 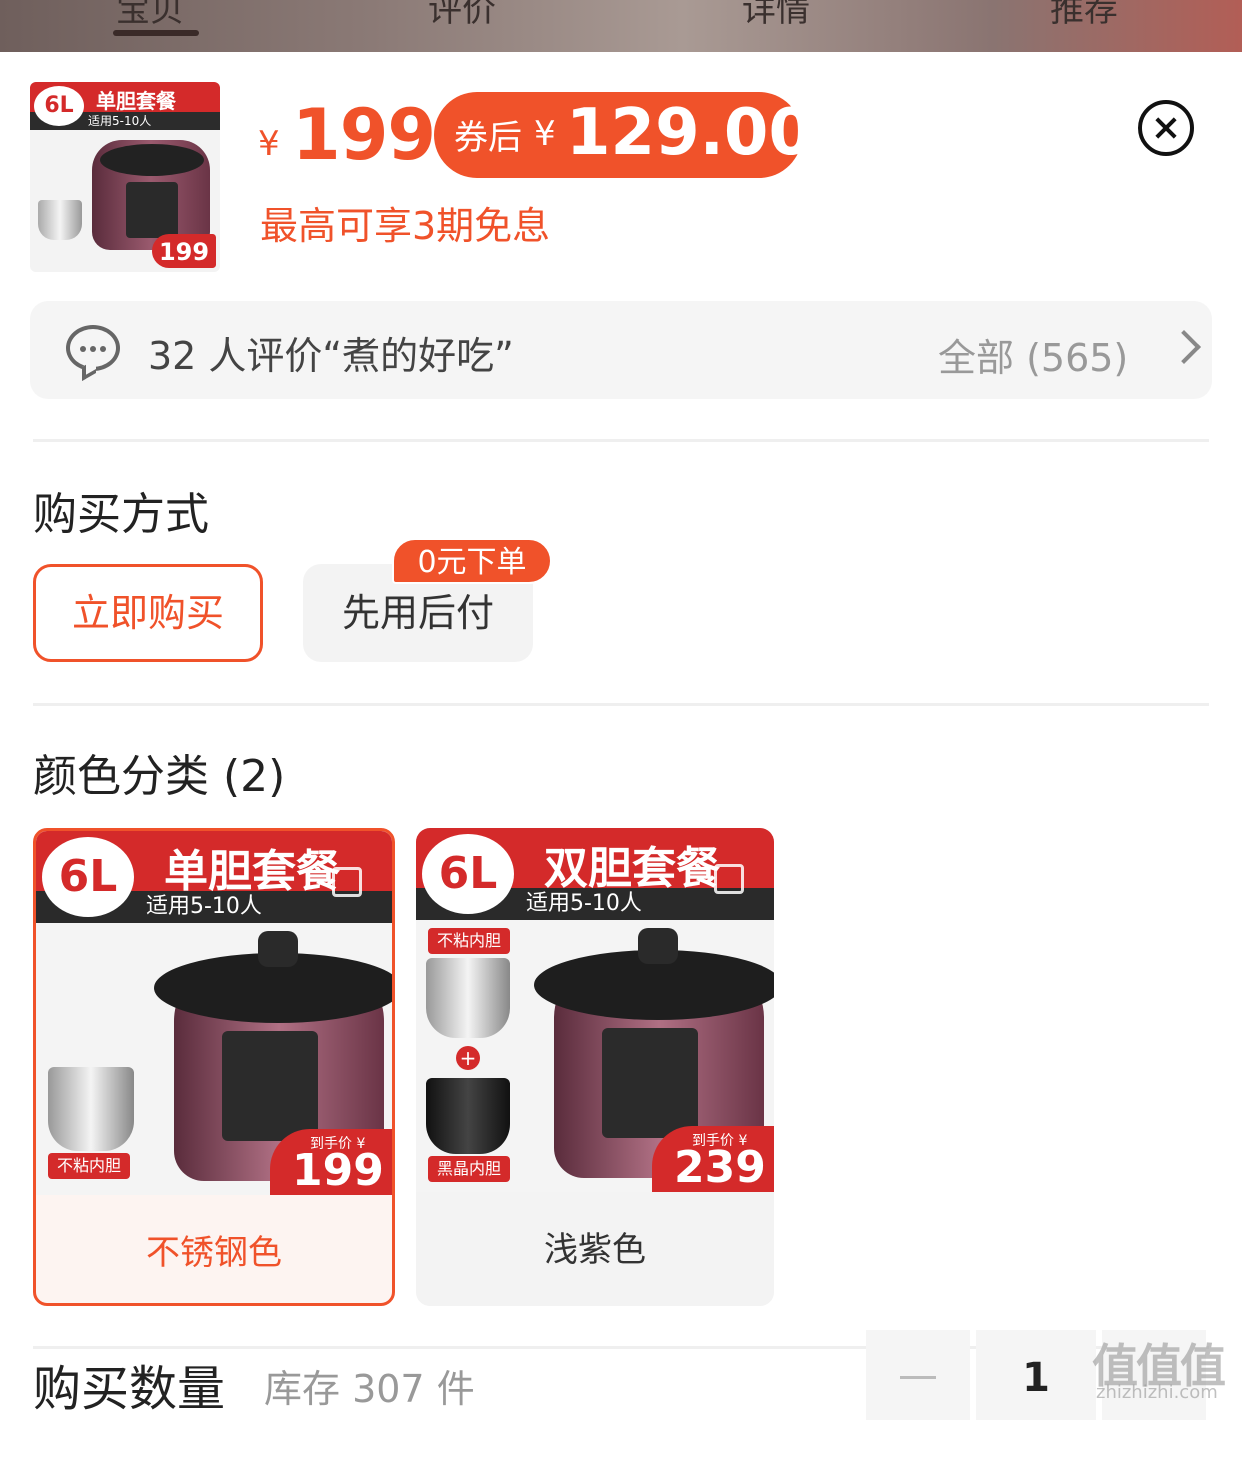 I want to click on quantity-title: 购买数量, so click(x=129, y=1389).